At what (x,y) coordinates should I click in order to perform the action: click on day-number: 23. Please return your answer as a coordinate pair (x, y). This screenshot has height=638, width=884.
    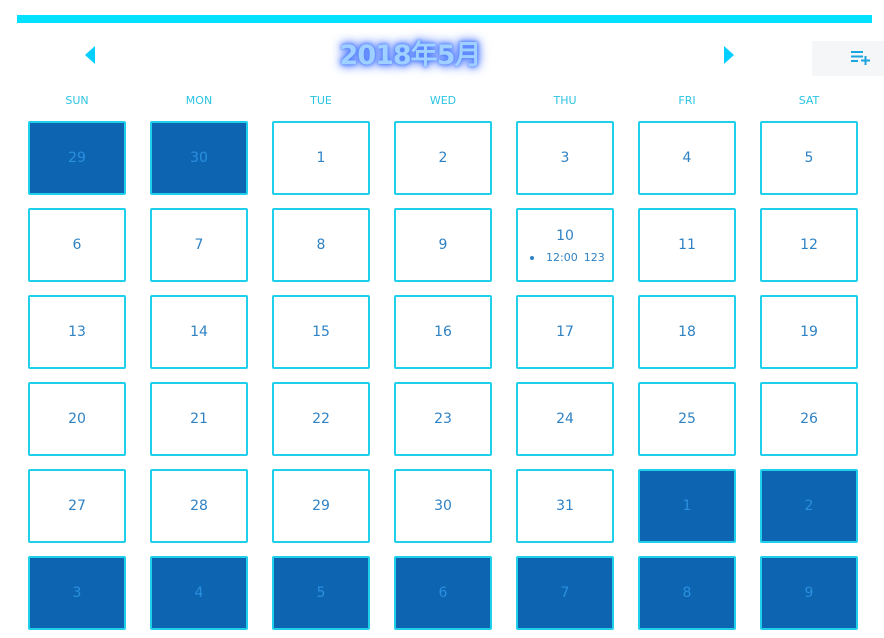
    Looking at the image, I should click on (443, 419).